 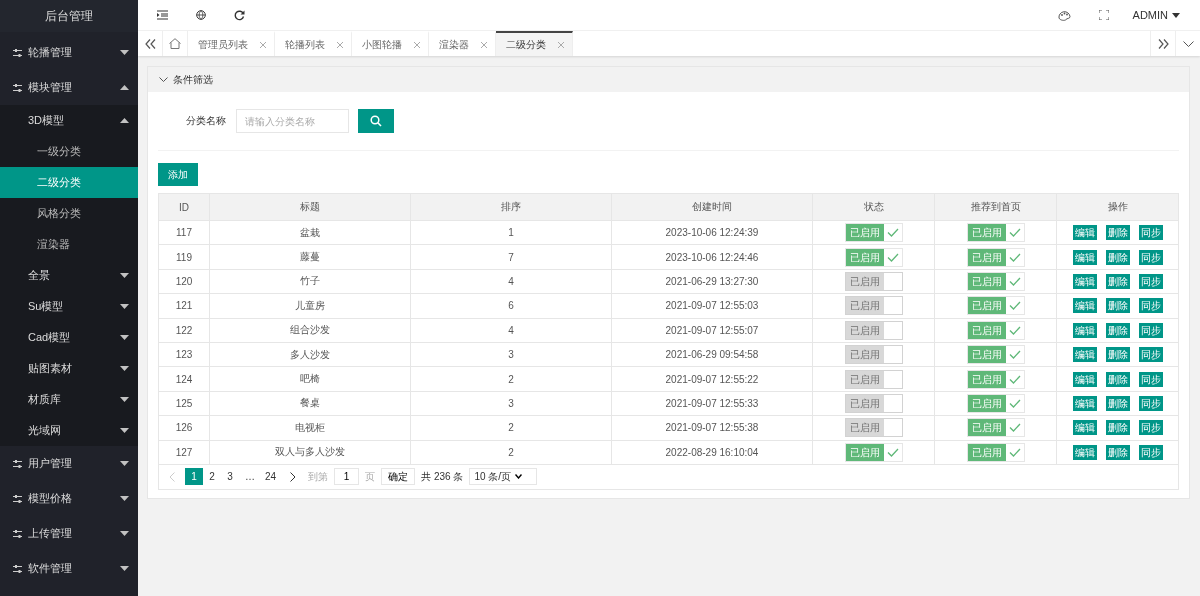 What do you see at coordinates (69, 463) in the screenshot?
I see `sidebar-item: 用户管理` at bounding box center [69, 463].